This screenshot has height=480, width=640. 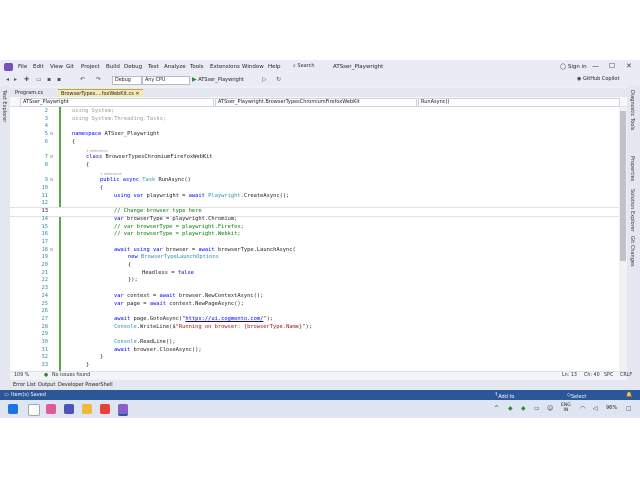 What do you see at coordinates (153, 67) in the screenshot?
I see `menu-test: Test` at bounding box center [153, 67].